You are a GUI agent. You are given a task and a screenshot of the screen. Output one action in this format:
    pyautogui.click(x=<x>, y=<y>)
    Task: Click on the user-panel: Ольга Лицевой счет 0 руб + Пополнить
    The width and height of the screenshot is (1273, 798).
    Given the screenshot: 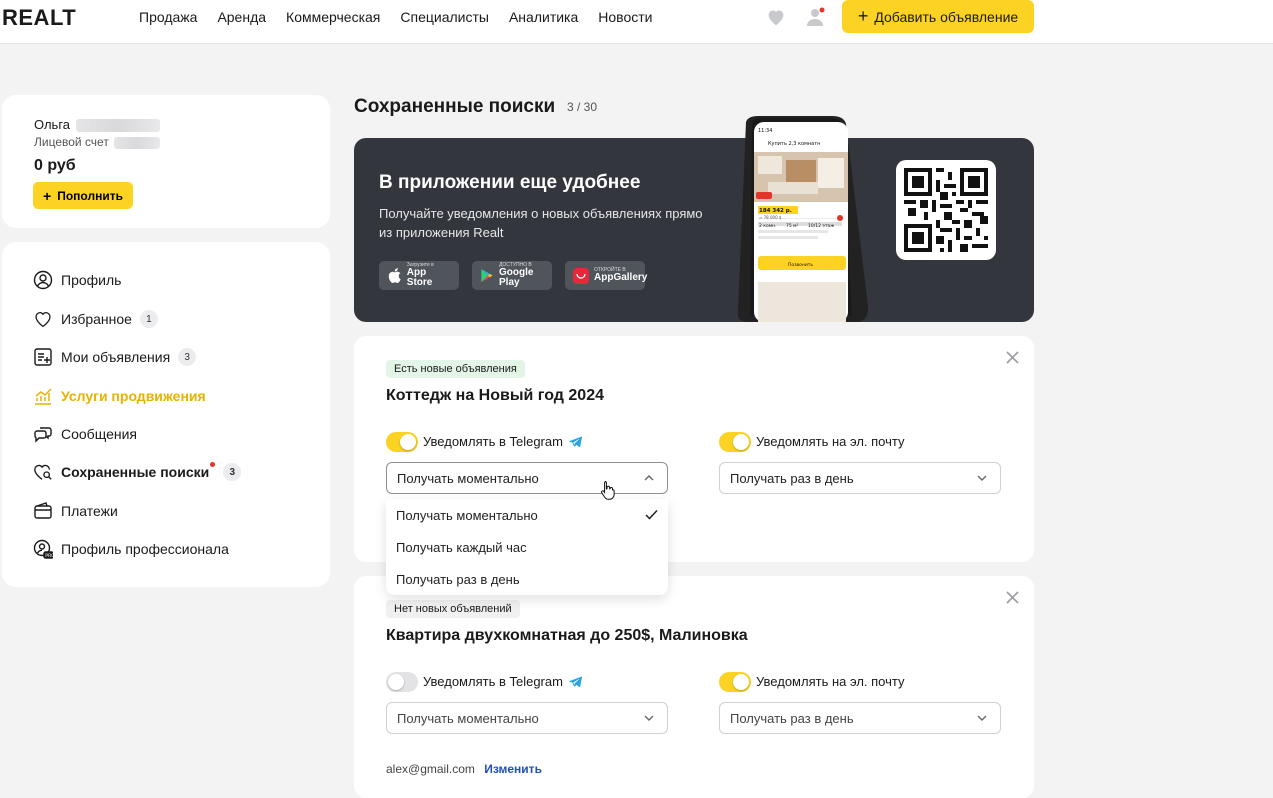 What is the action you would take?
    pyautogui.click(x=166, y=161)
    